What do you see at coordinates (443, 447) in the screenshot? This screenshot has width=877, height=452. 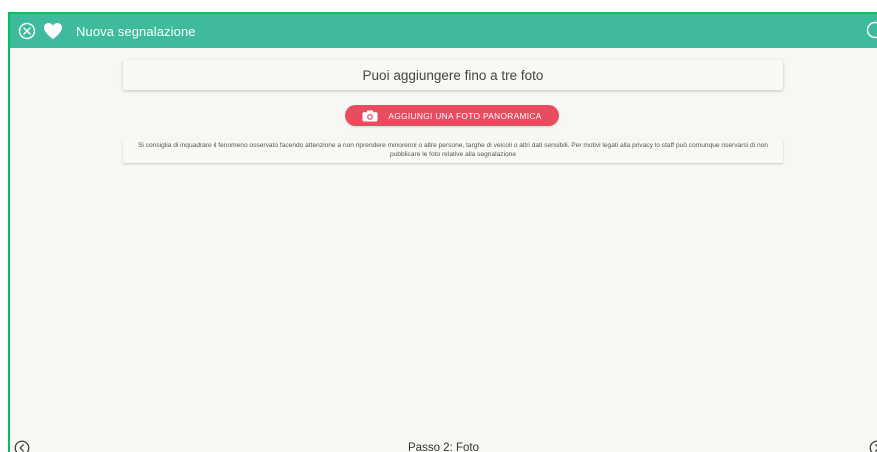 I see `step-label: Passo 2: Foto` at bounding box center [443, 447].